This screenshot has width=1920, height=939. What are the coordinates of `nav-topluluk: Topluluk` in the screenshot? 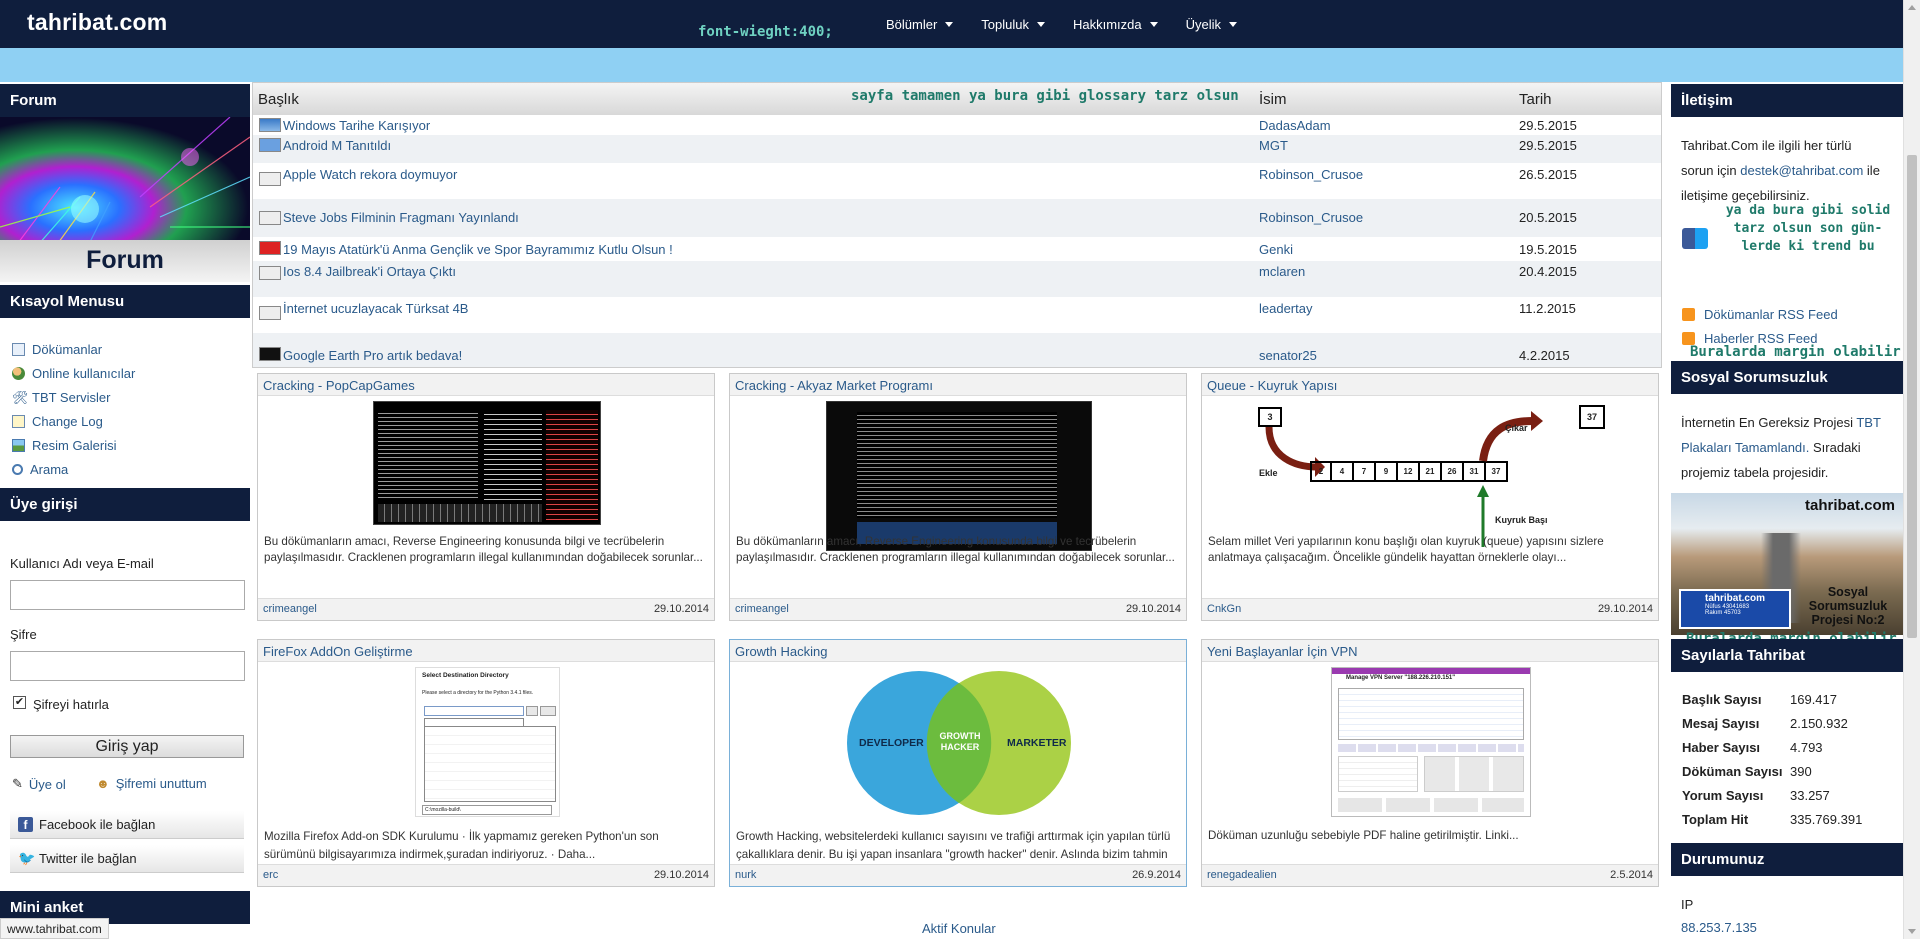 It's located at (1013, 24).